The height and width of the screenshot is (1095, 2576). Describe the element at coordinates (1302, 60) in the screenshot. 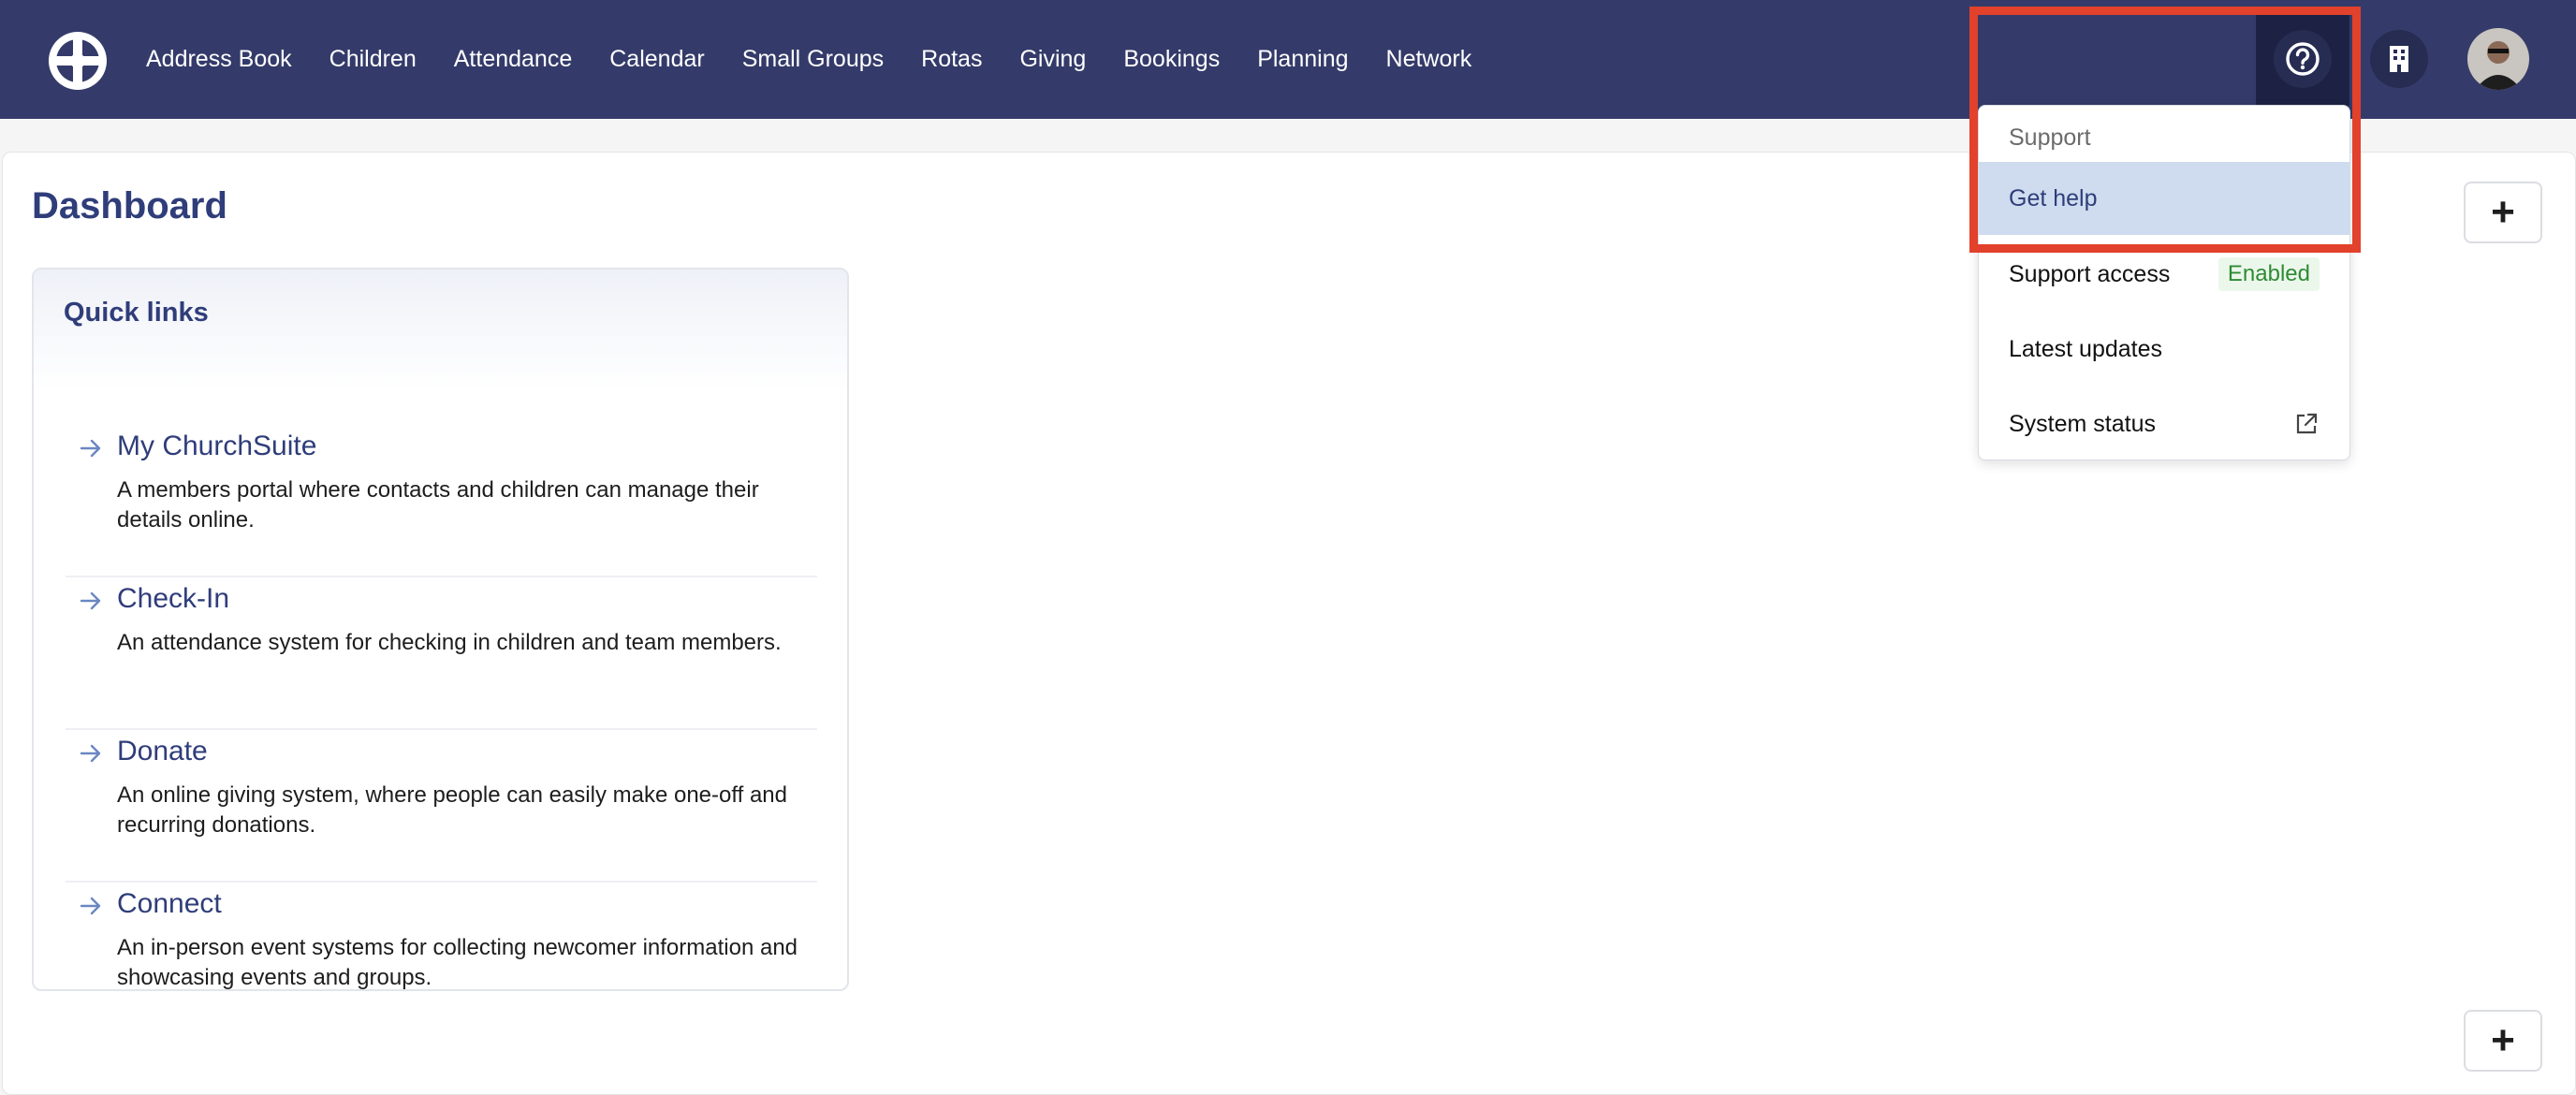

I see `nav-item-planning: Planning` at that location.